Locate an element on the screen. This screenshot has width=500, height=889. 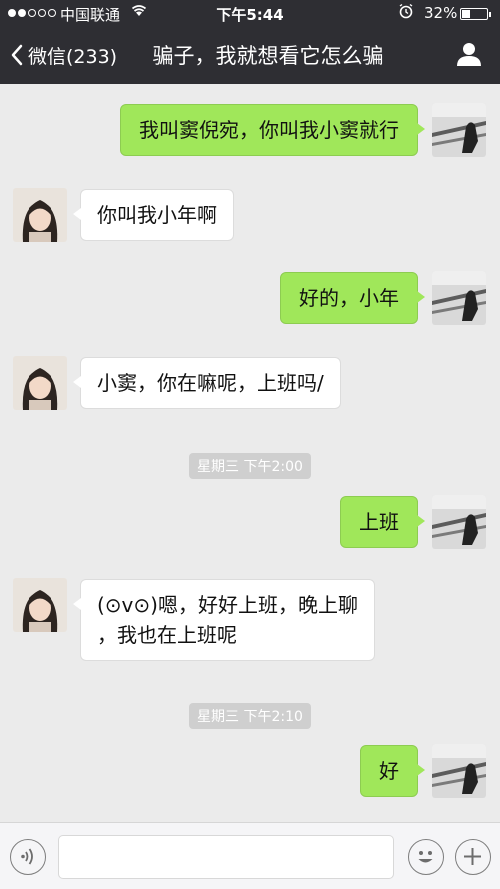
time-label: 星期三 下午2:10 is located at coordinates (250, 716).